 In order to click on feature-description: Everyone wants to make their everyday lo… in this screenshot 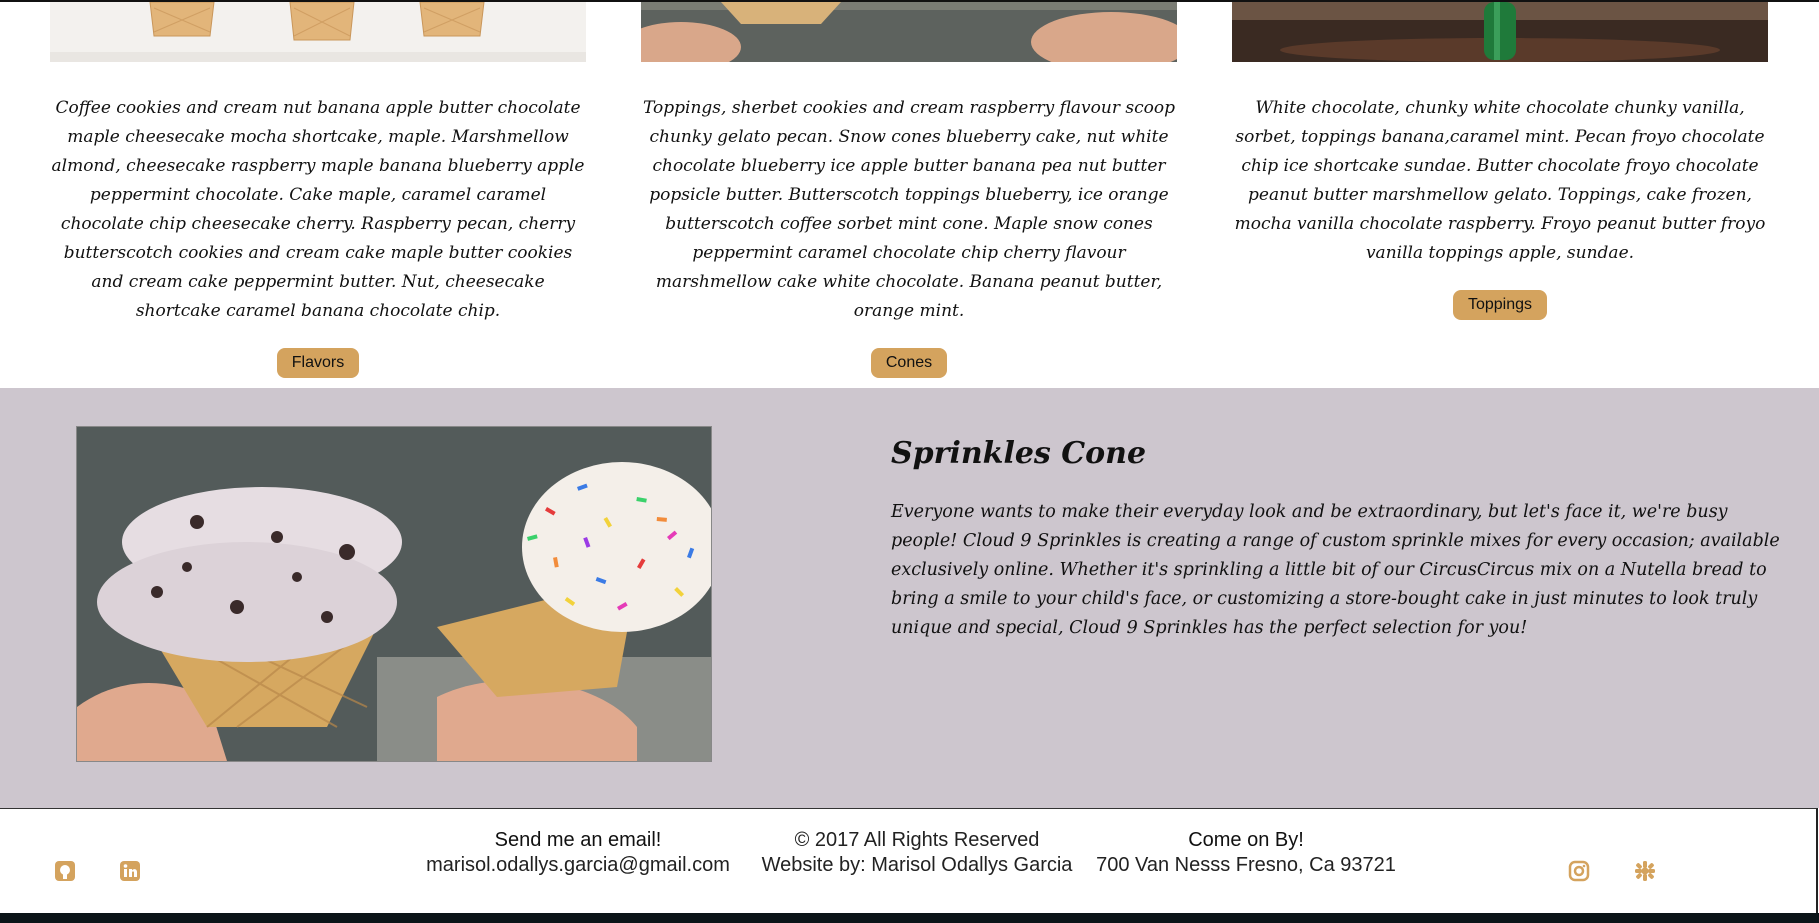, I will do `click(1335, 570)`.